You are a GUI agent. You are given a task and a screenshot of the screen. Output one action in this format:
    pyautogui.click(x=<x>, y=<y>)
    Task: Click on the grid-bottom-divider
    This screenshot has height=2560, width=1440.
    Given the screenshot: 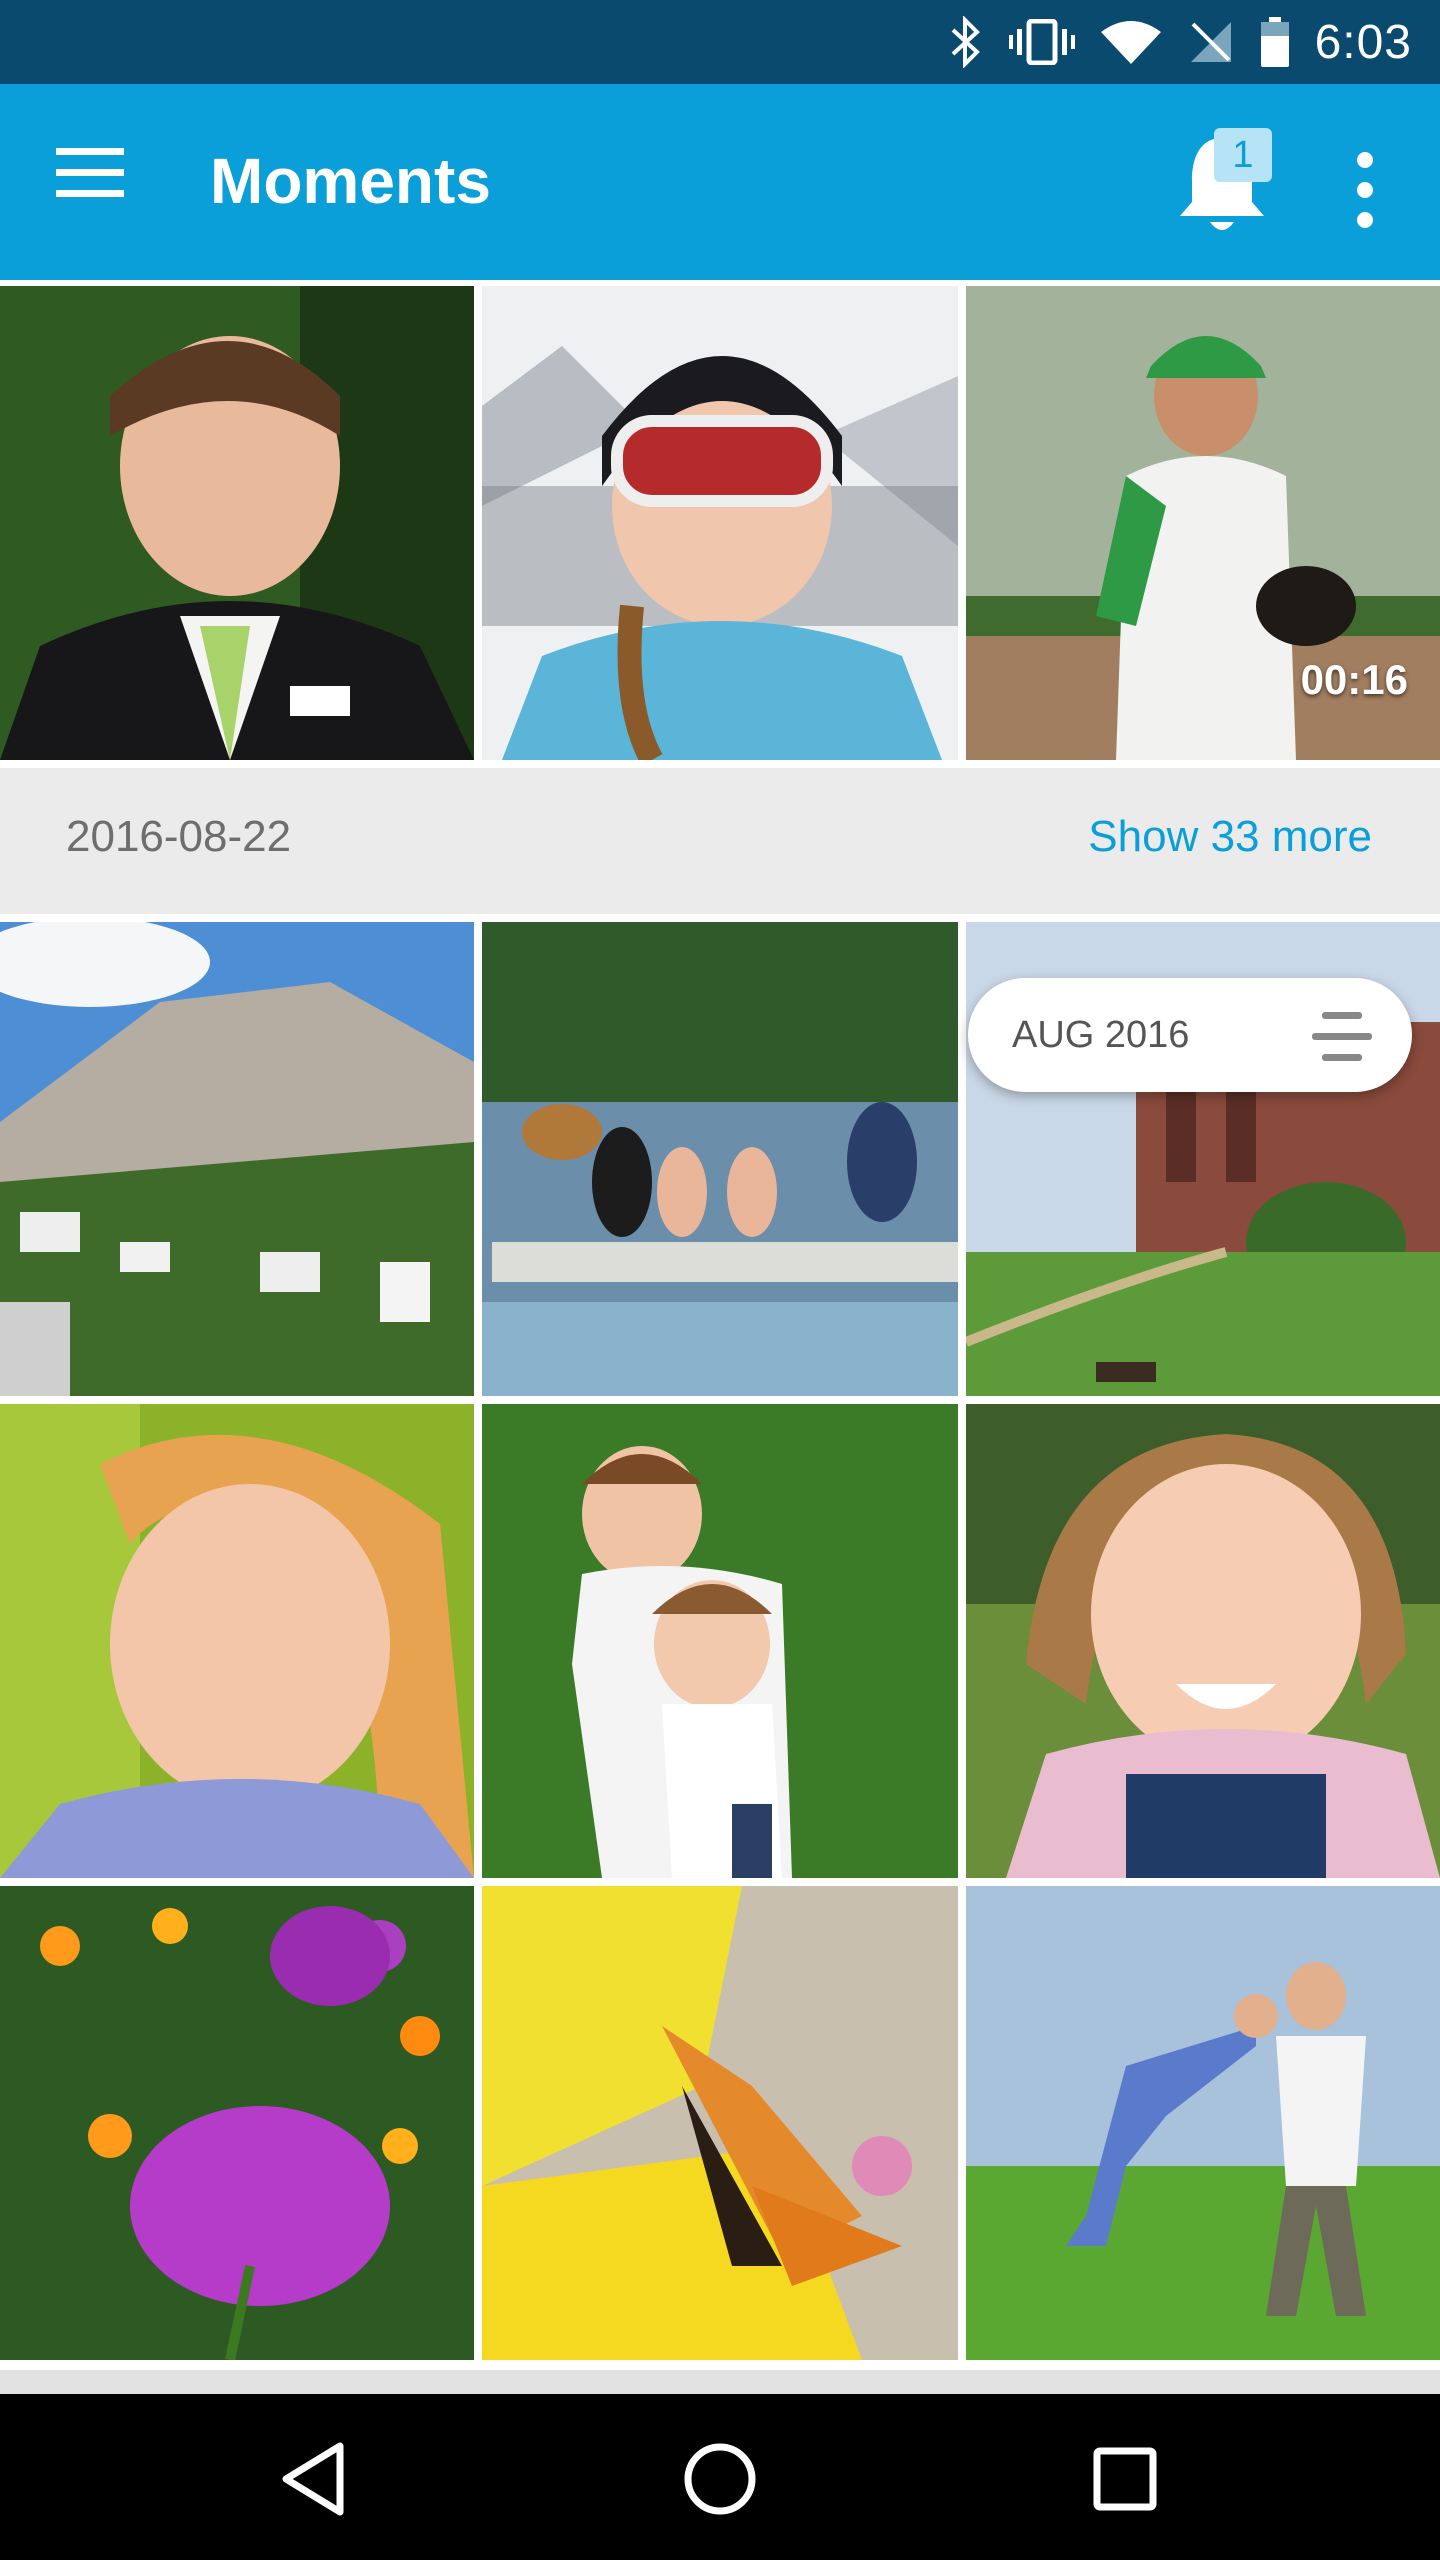 What is the action you would take?
    pyautogui.click(x=720, y=2382)
    